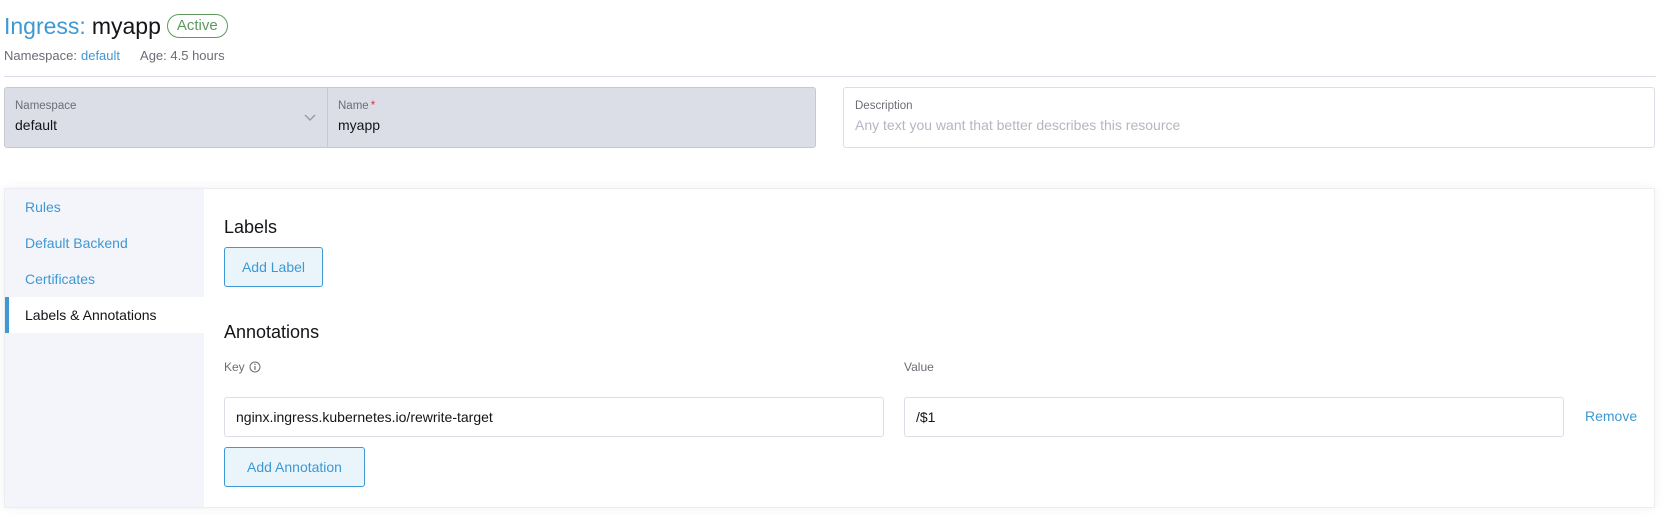 The image size is (1667, 529). I want to click on namespace-field-label: Namespace, so click(46, 106).